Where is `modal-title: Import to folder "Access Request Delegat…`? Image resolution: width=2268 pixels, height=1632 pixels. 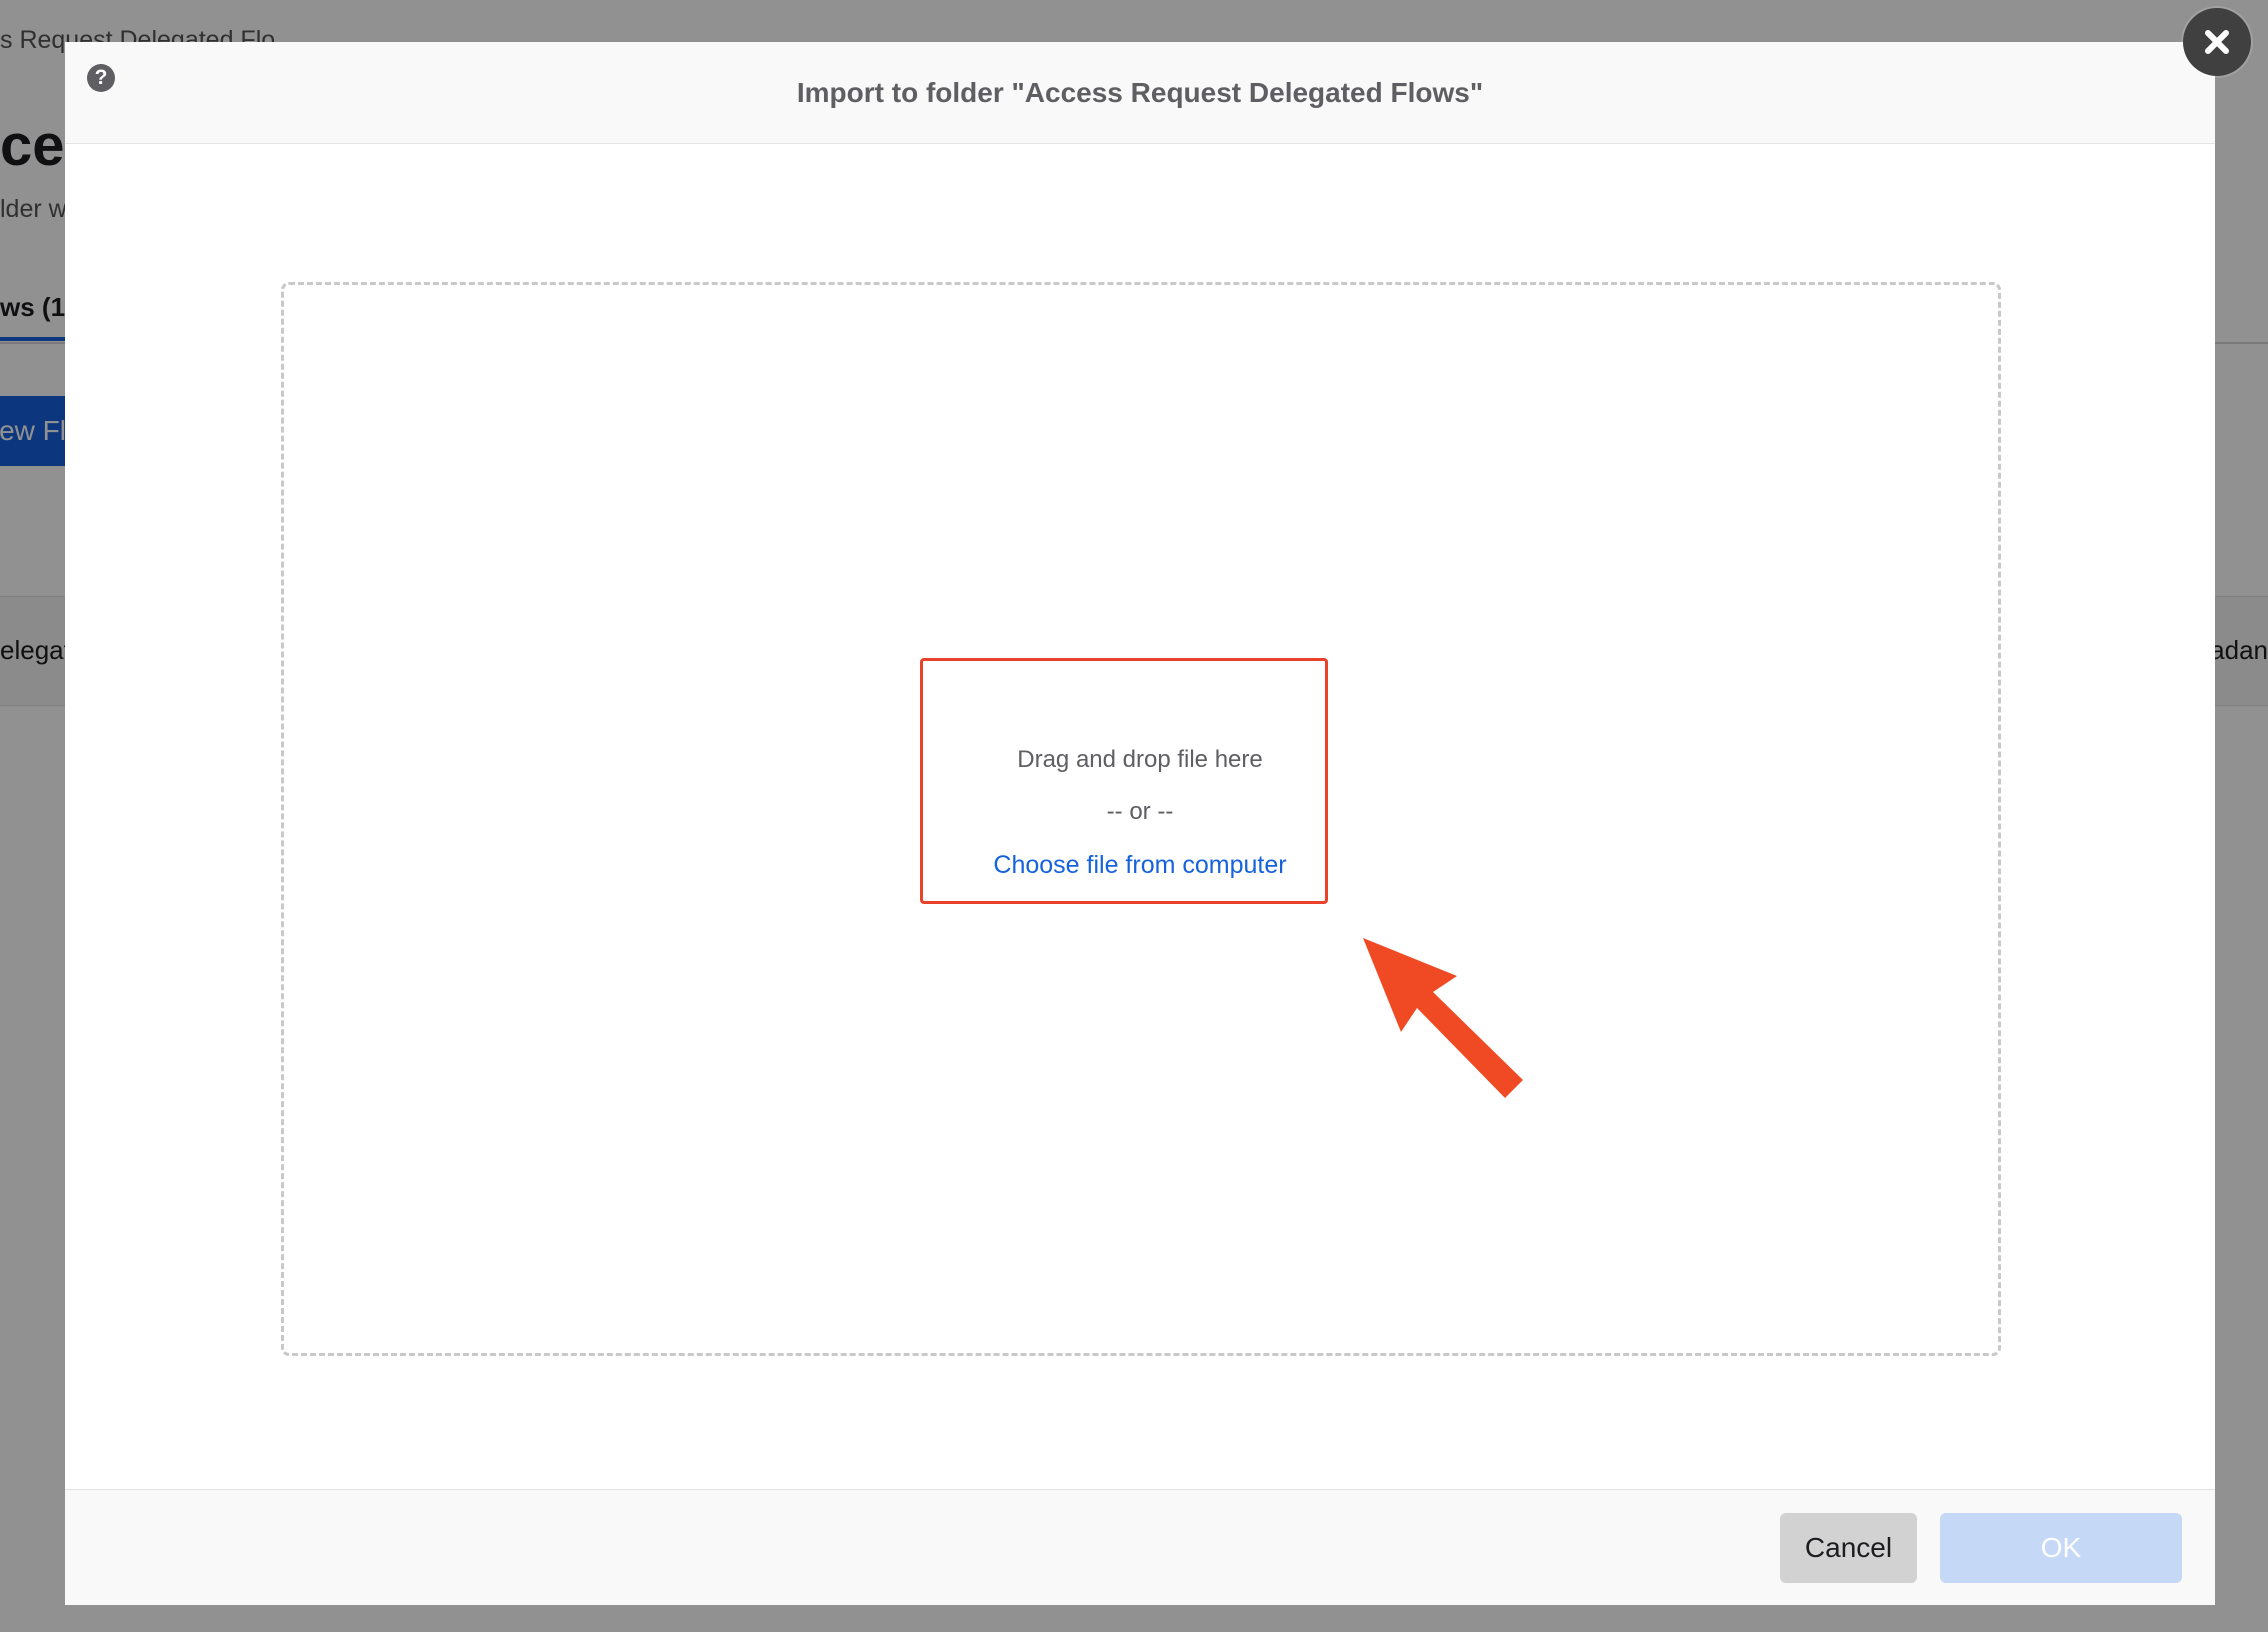 modal-title: Import to folder "Access Request Delegat… is located at coordinates (1140, 92).